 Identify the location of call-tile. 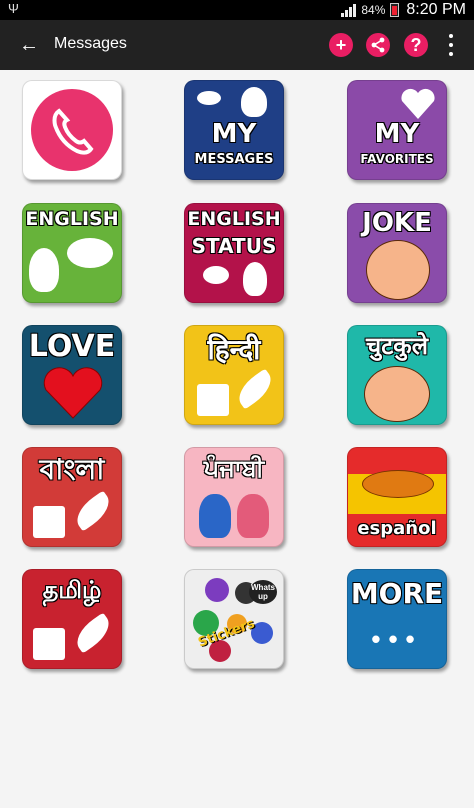
(72, 130).